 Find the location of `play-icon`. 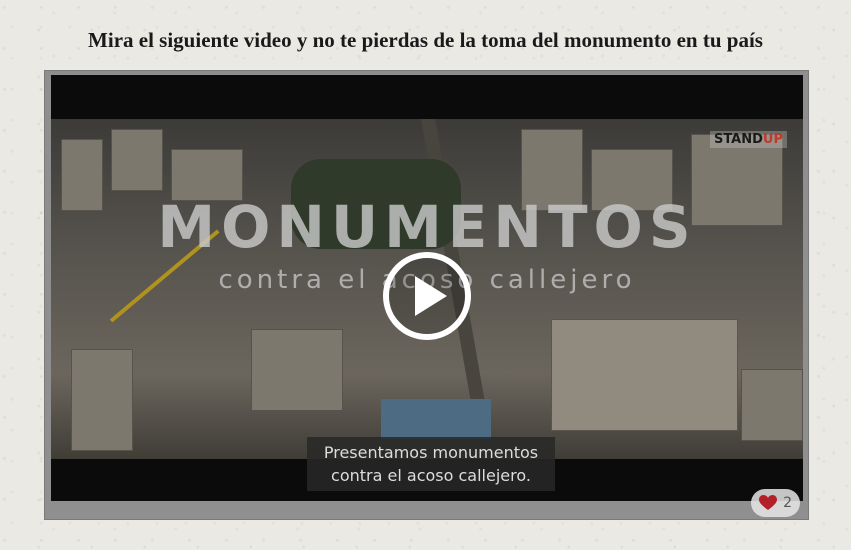

play-icon is located at coordinates (431, 296).